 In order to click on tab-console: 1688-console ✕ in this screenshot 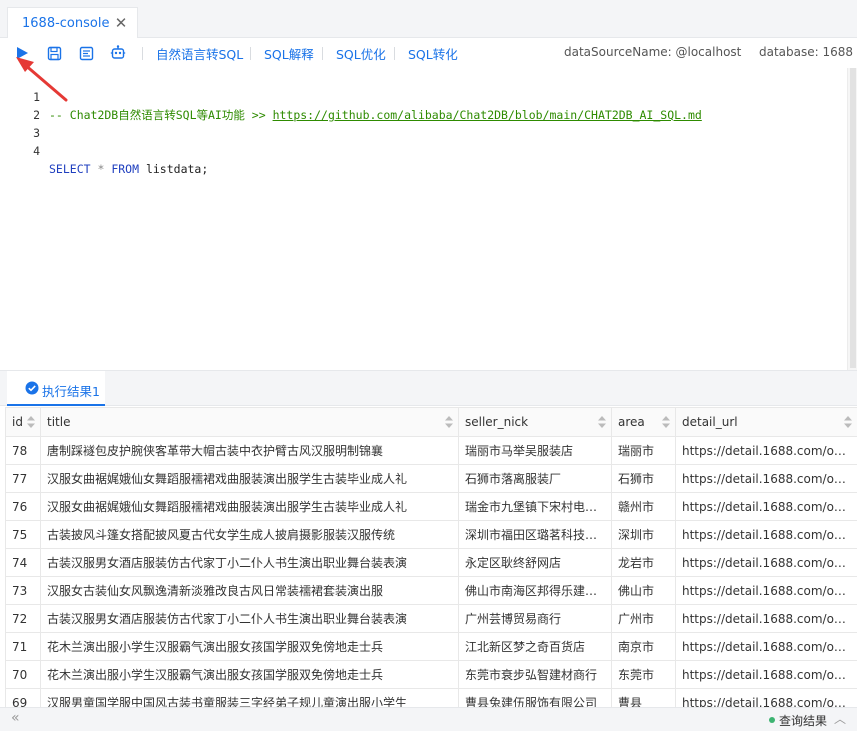, I will do `click(72, 23)`.